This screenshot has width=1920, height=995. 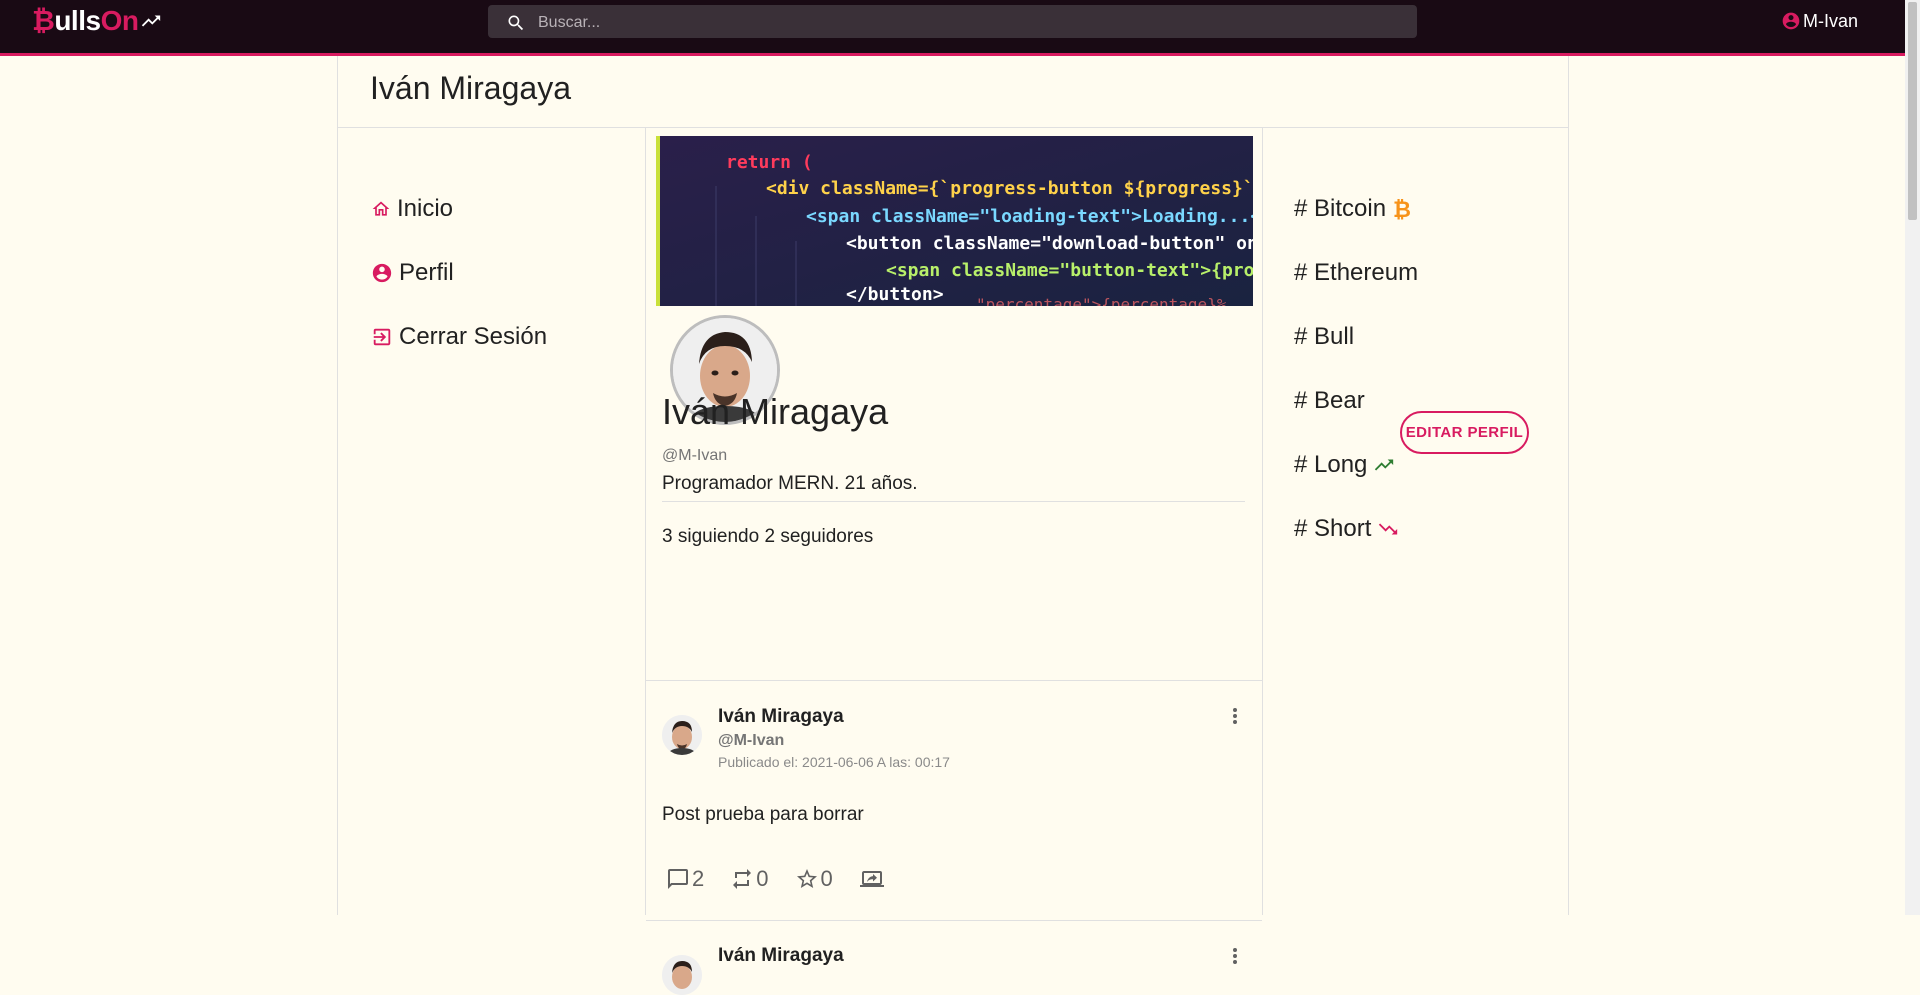 I want to click on post-divider, so click(x=954, y=920).